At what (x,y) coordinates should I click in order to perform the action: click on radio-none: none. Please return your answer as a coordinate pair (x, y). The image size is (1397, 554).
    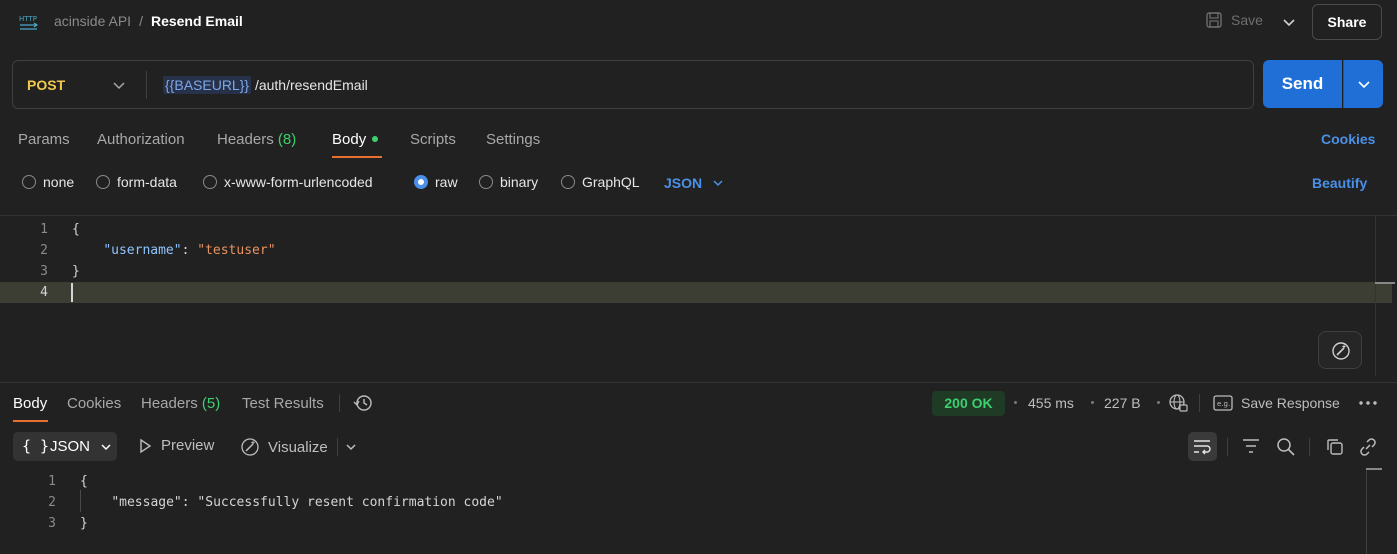
    Looking at the image, I should click on (48, 182).